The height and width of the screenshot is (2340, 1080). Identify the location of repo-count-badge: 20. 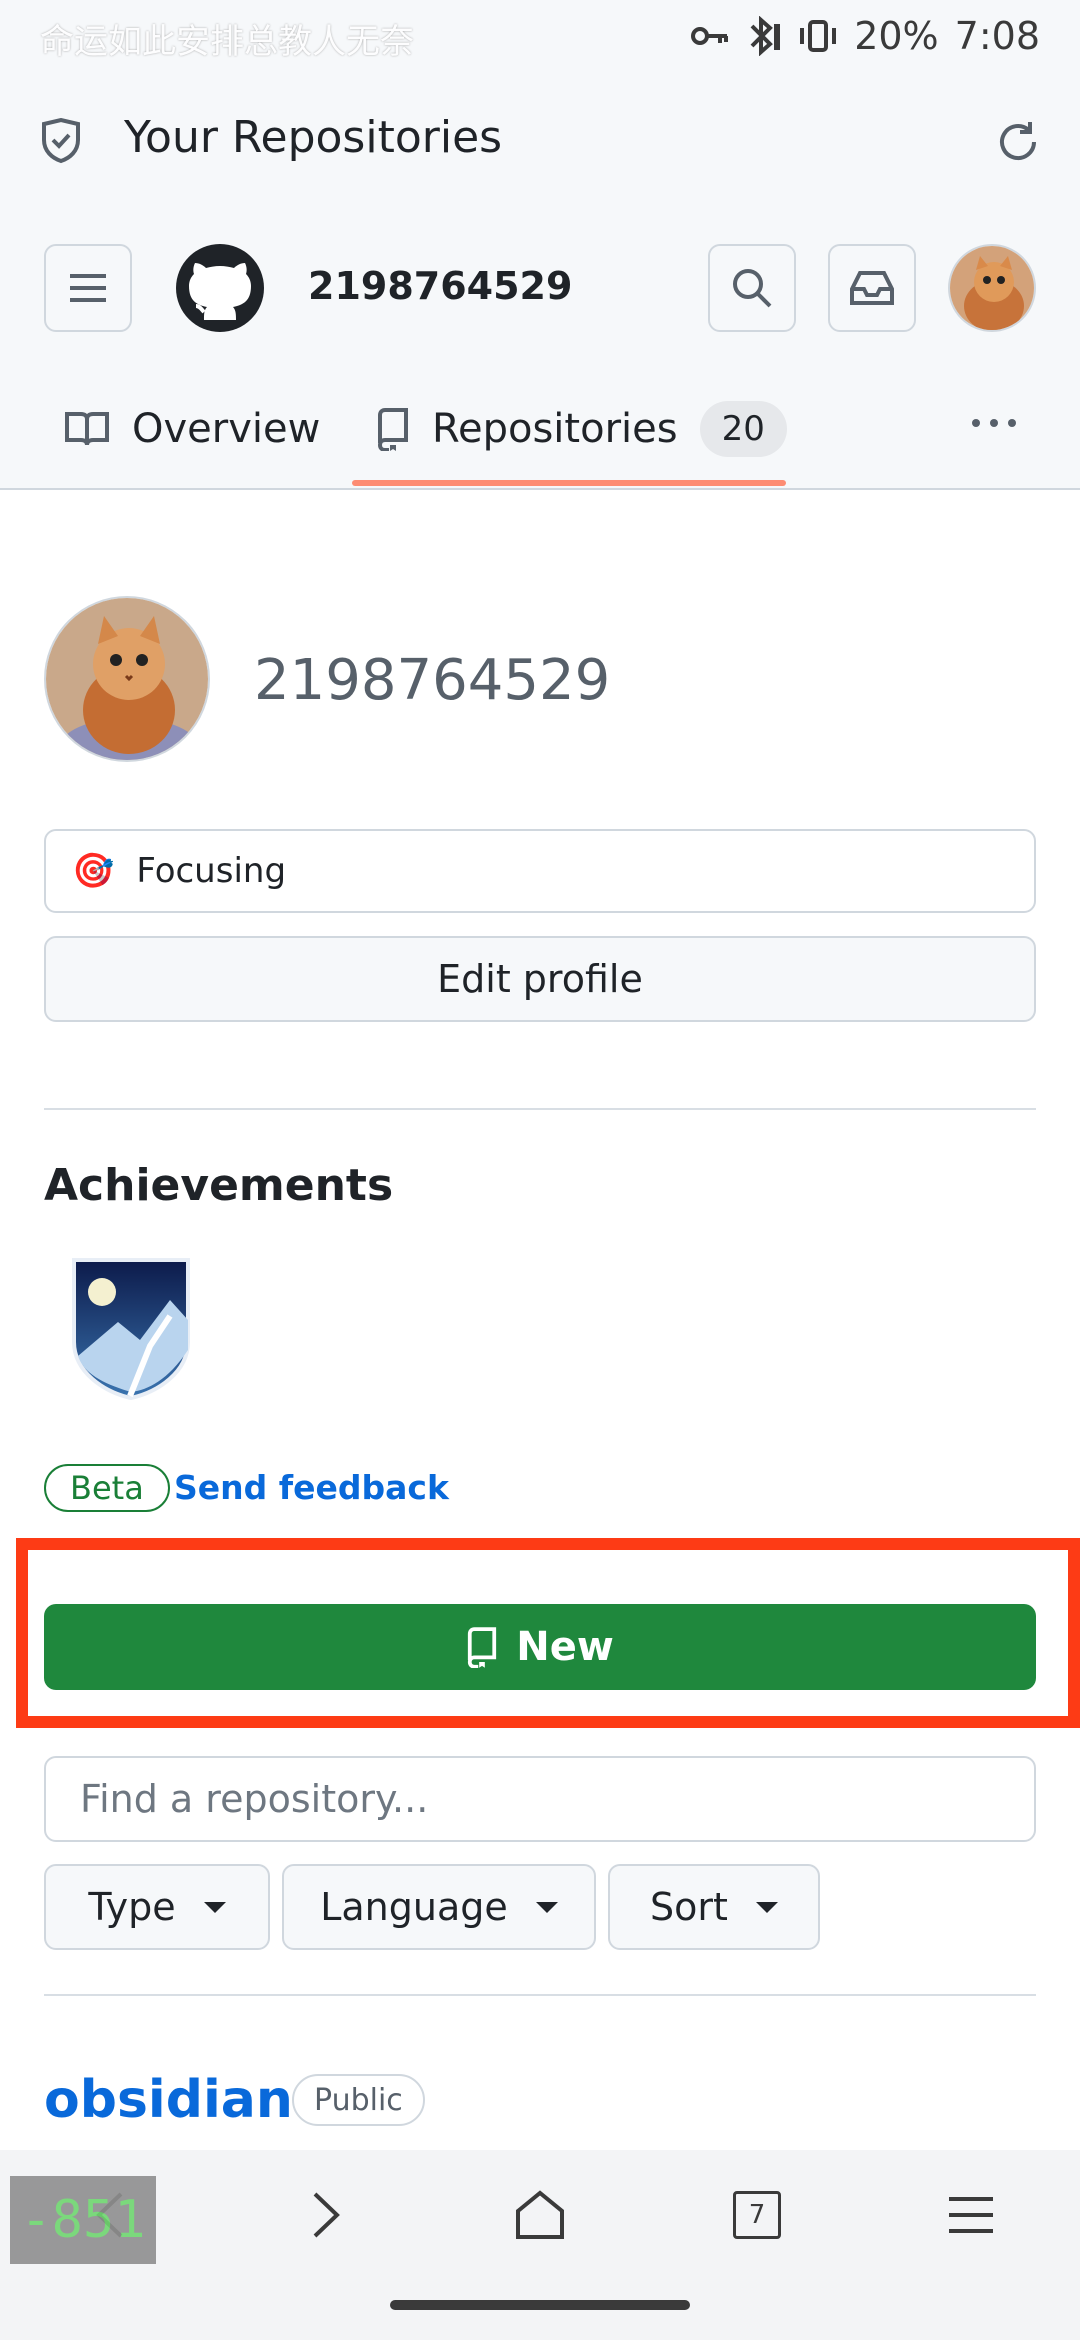
(743, 429).